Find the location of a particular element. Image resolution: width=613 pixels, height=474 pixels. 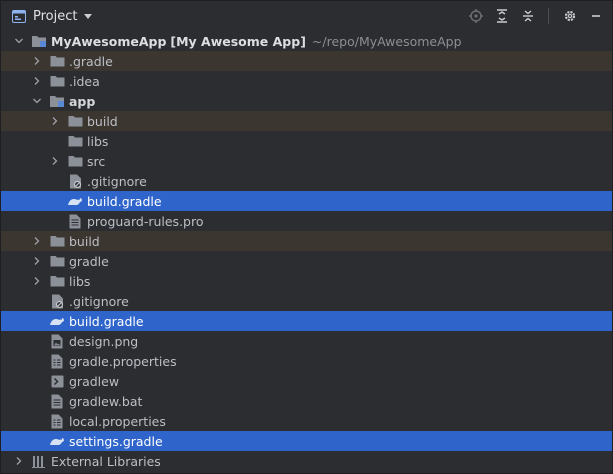

root-name: MyAwesomeApp is located at coordinates (109, 41).